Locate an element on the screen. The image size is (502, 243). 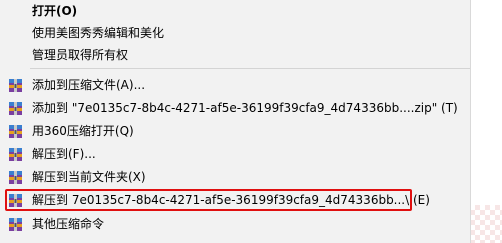
menu-separator is located at coordinates (250, 68).